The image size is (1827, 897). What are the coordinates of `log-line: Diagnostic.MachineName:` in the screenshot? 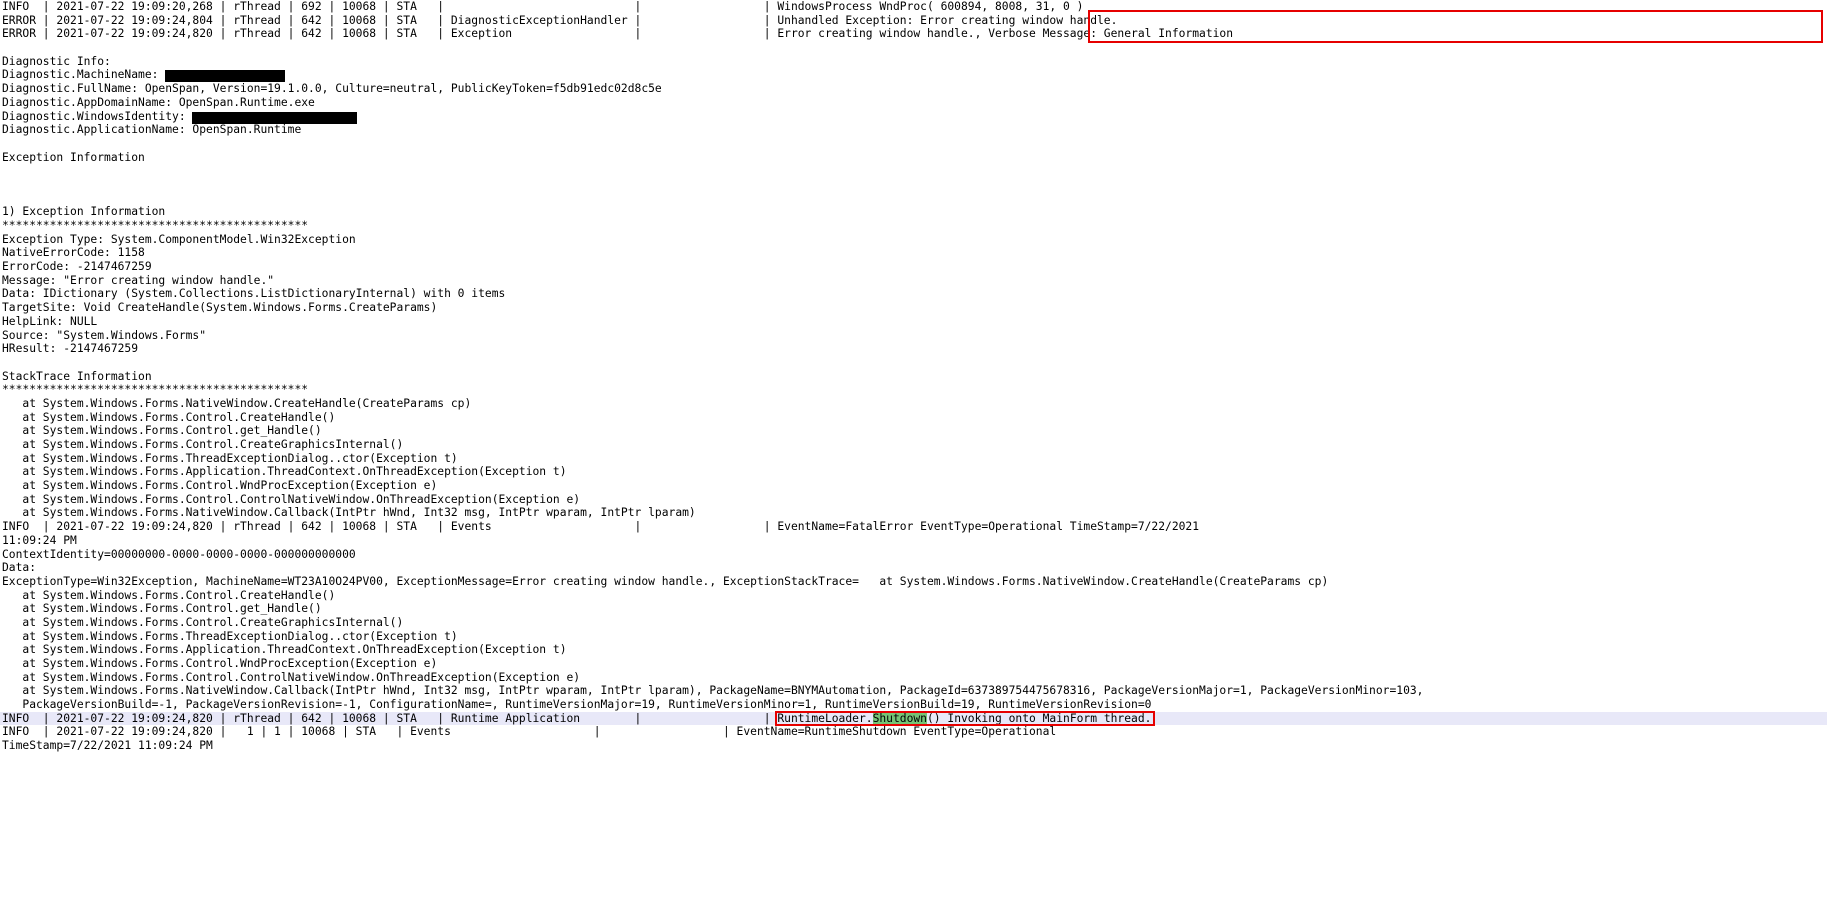 It's located at (913, 75).